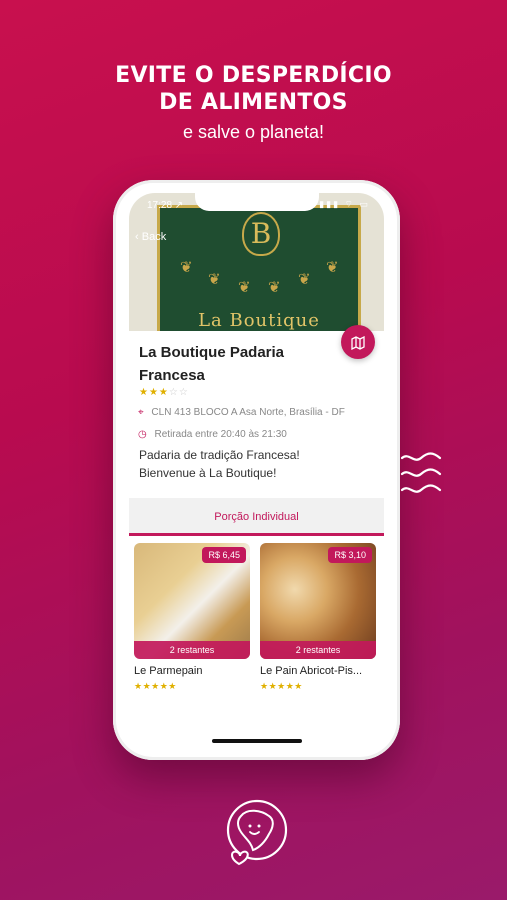  I want to click on status-icons: ▮▮▮ ⌔ ▭, so click(344, 204).